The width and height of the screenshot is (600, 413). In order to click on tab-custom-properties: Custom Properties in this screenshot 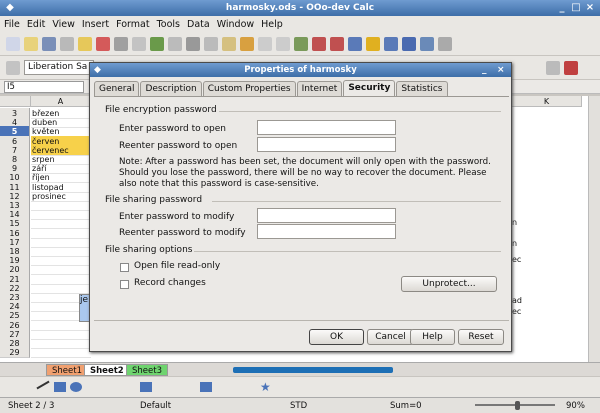, I will do `click(249, 88)`.